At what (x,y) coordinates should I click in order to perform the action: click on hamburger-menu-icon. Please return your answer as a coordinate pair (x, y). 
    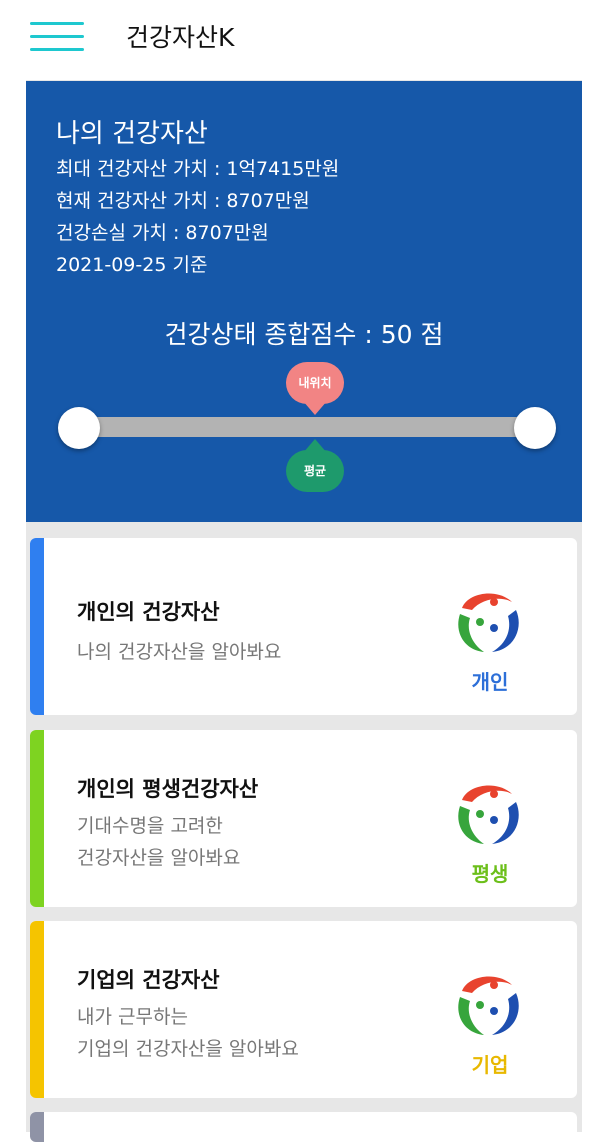
    Looking at the image, I should click on (57, 37).